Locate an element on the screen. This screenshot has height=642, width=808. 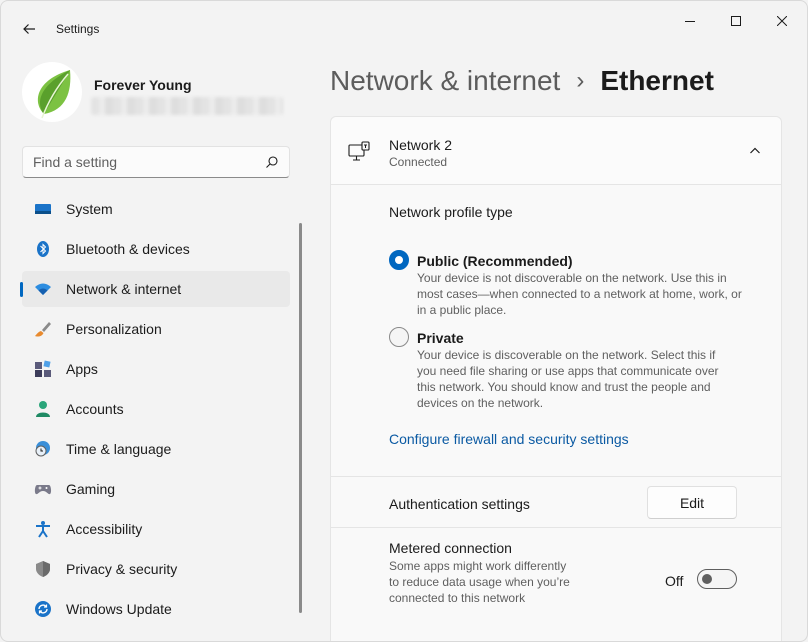
sidebar-item-accessibility: Accessibility is located at coordinates (156, 529).